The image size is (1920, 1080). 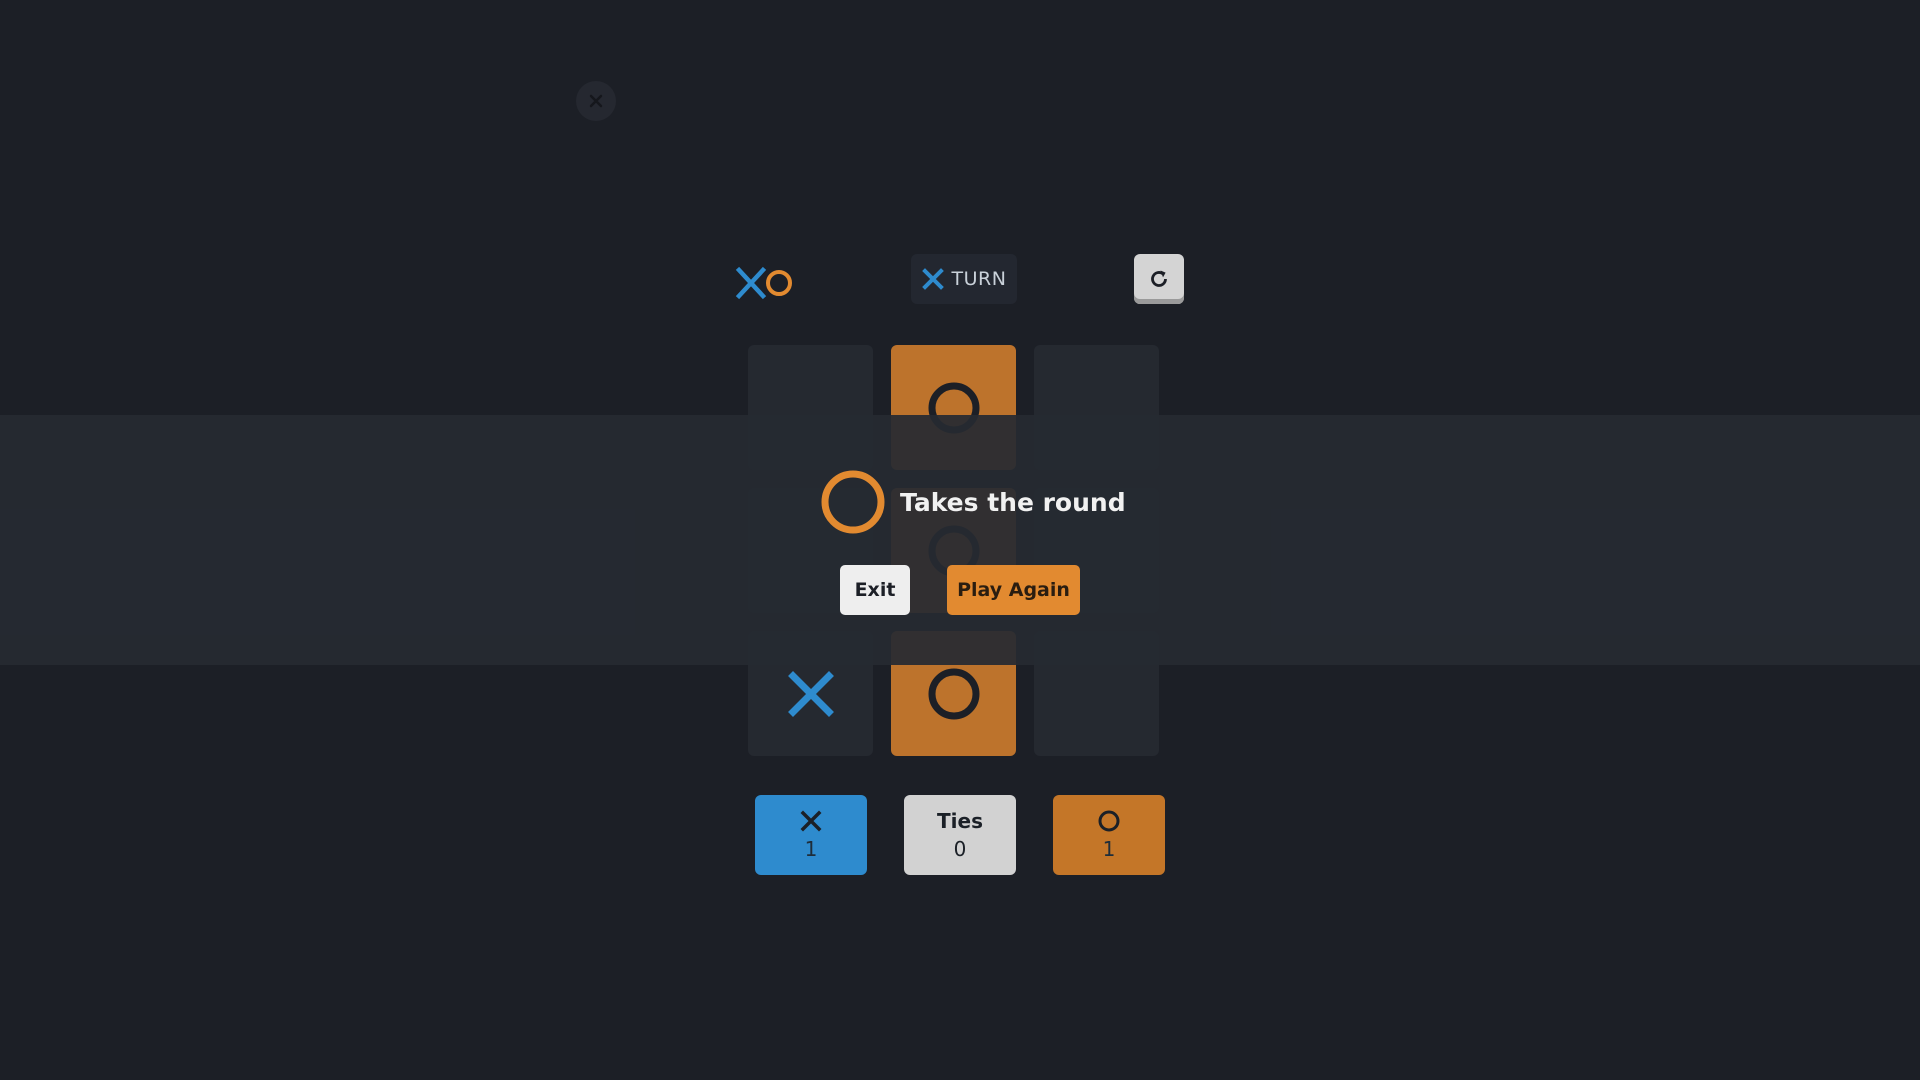 I want to click on game-header: TURN, so click(x=960, y=282).